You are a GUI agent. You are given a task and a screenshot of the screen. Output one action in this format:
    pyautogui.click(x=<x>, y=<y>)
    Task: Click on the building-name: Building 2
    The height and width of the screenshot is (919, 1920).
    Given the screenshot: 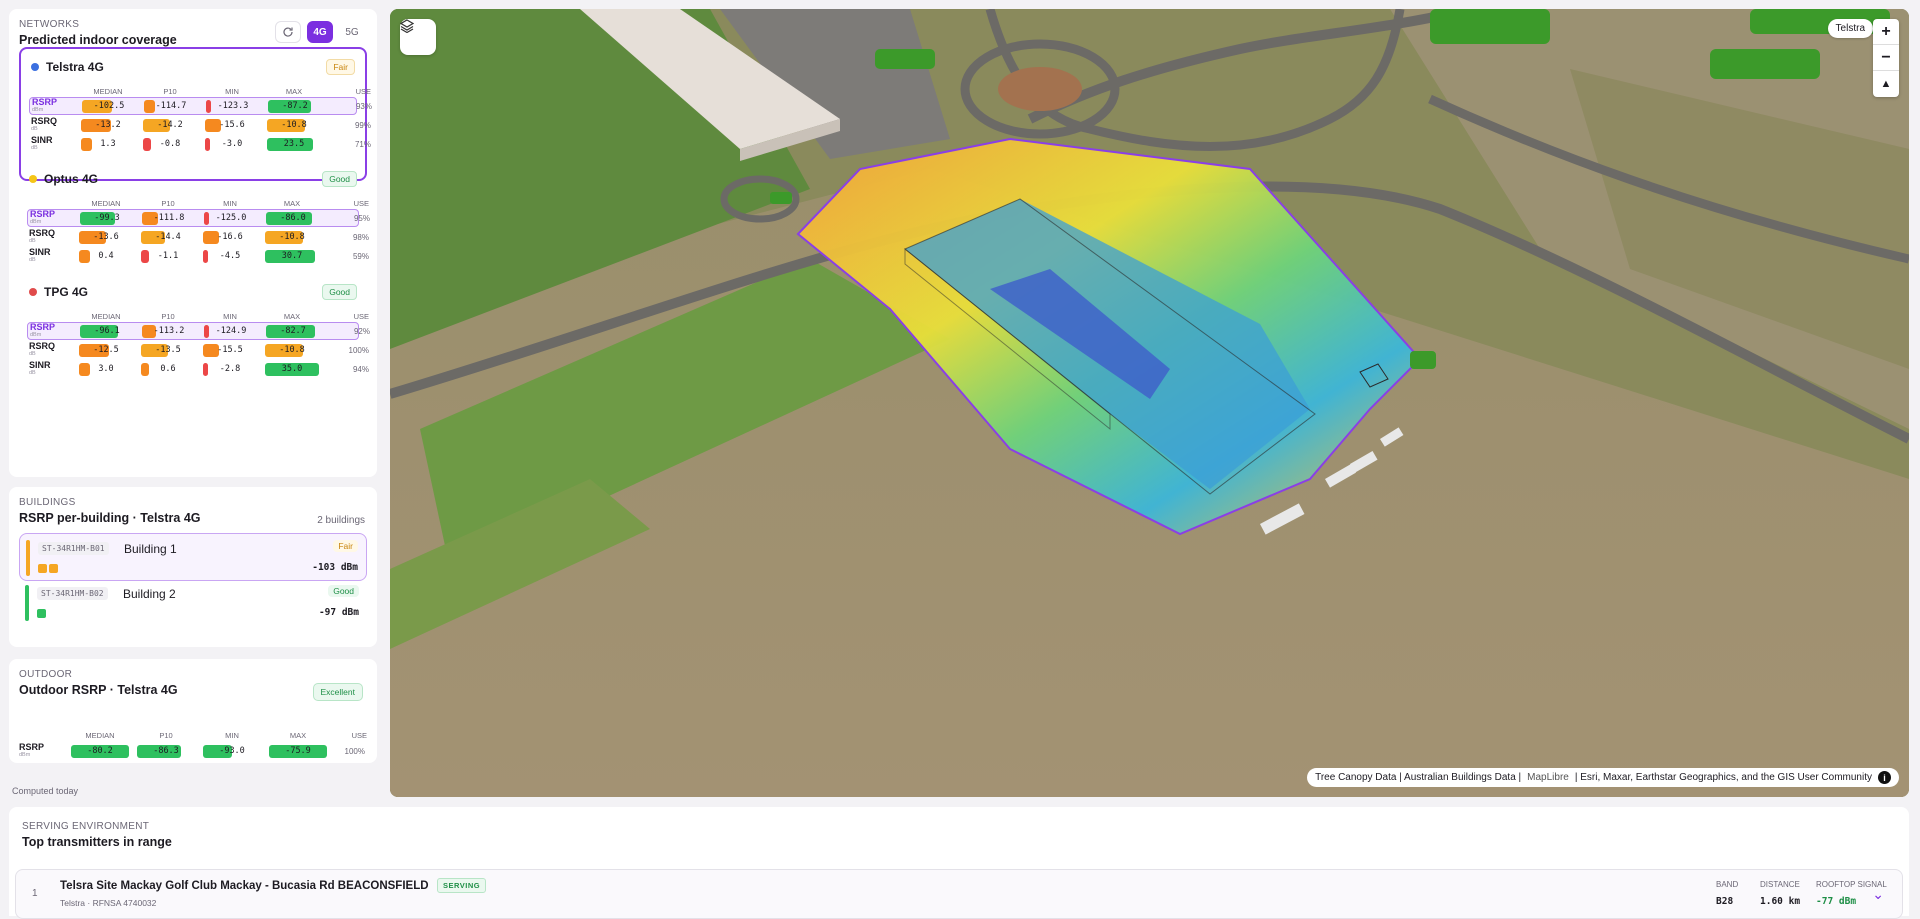 What is the action you would take?
    pyautogui.click(x=149, y=594)
    